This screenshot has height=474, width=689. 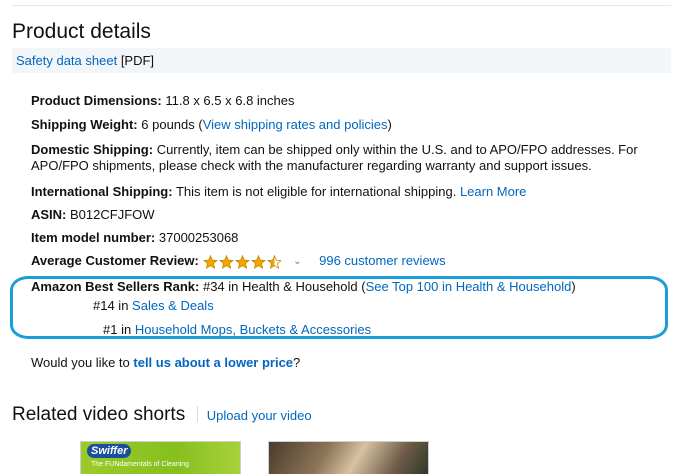 I want to click on shipping-weight-suffix: ), so click(x=389, y=124).